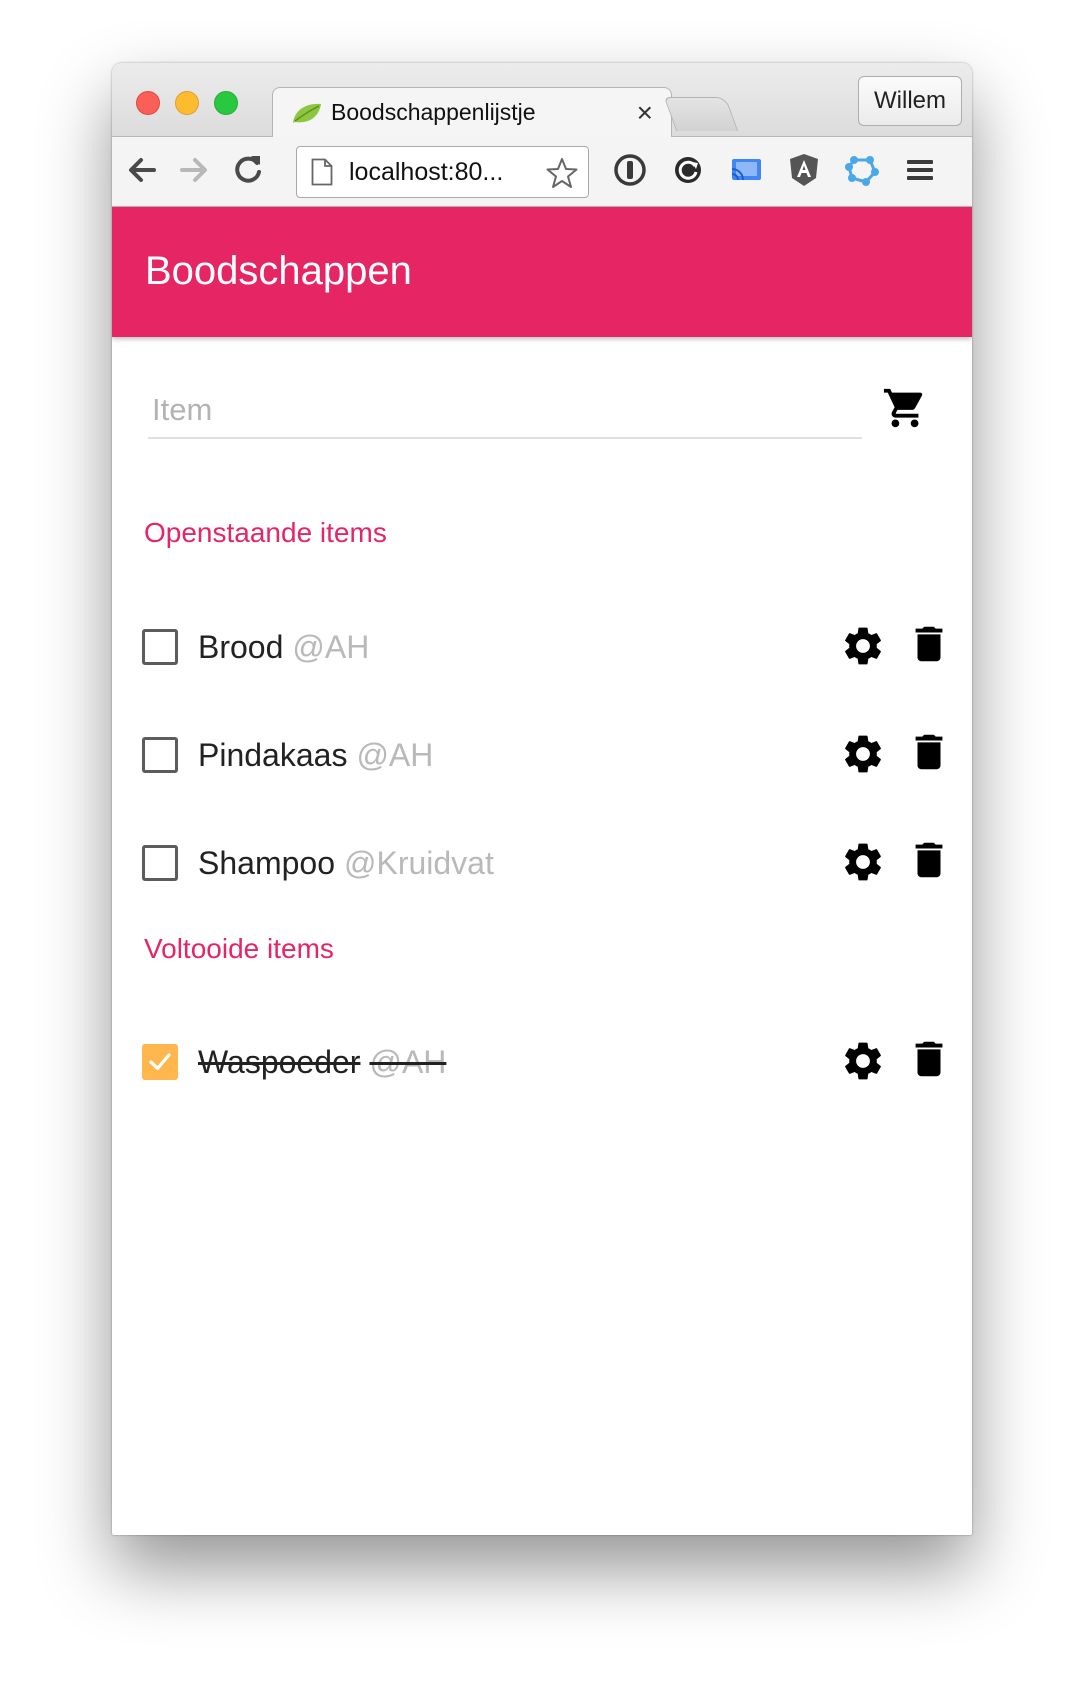  Describe the element at coordinates (266, 863) in the screenshot. I see `item-name: Shampoo` at that location.